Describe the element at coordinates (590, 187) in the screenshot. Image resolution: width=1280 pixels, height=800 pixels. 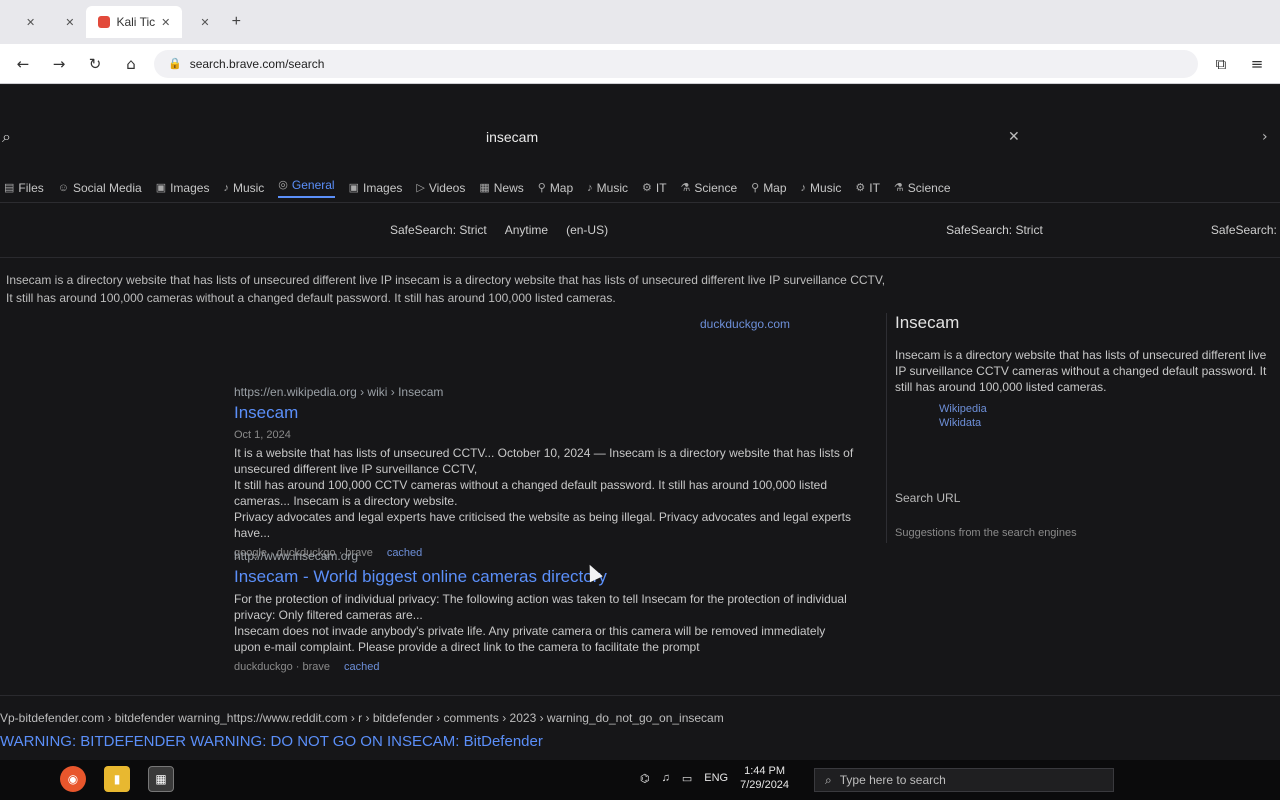
I see `music-icon: ♪` at that location.